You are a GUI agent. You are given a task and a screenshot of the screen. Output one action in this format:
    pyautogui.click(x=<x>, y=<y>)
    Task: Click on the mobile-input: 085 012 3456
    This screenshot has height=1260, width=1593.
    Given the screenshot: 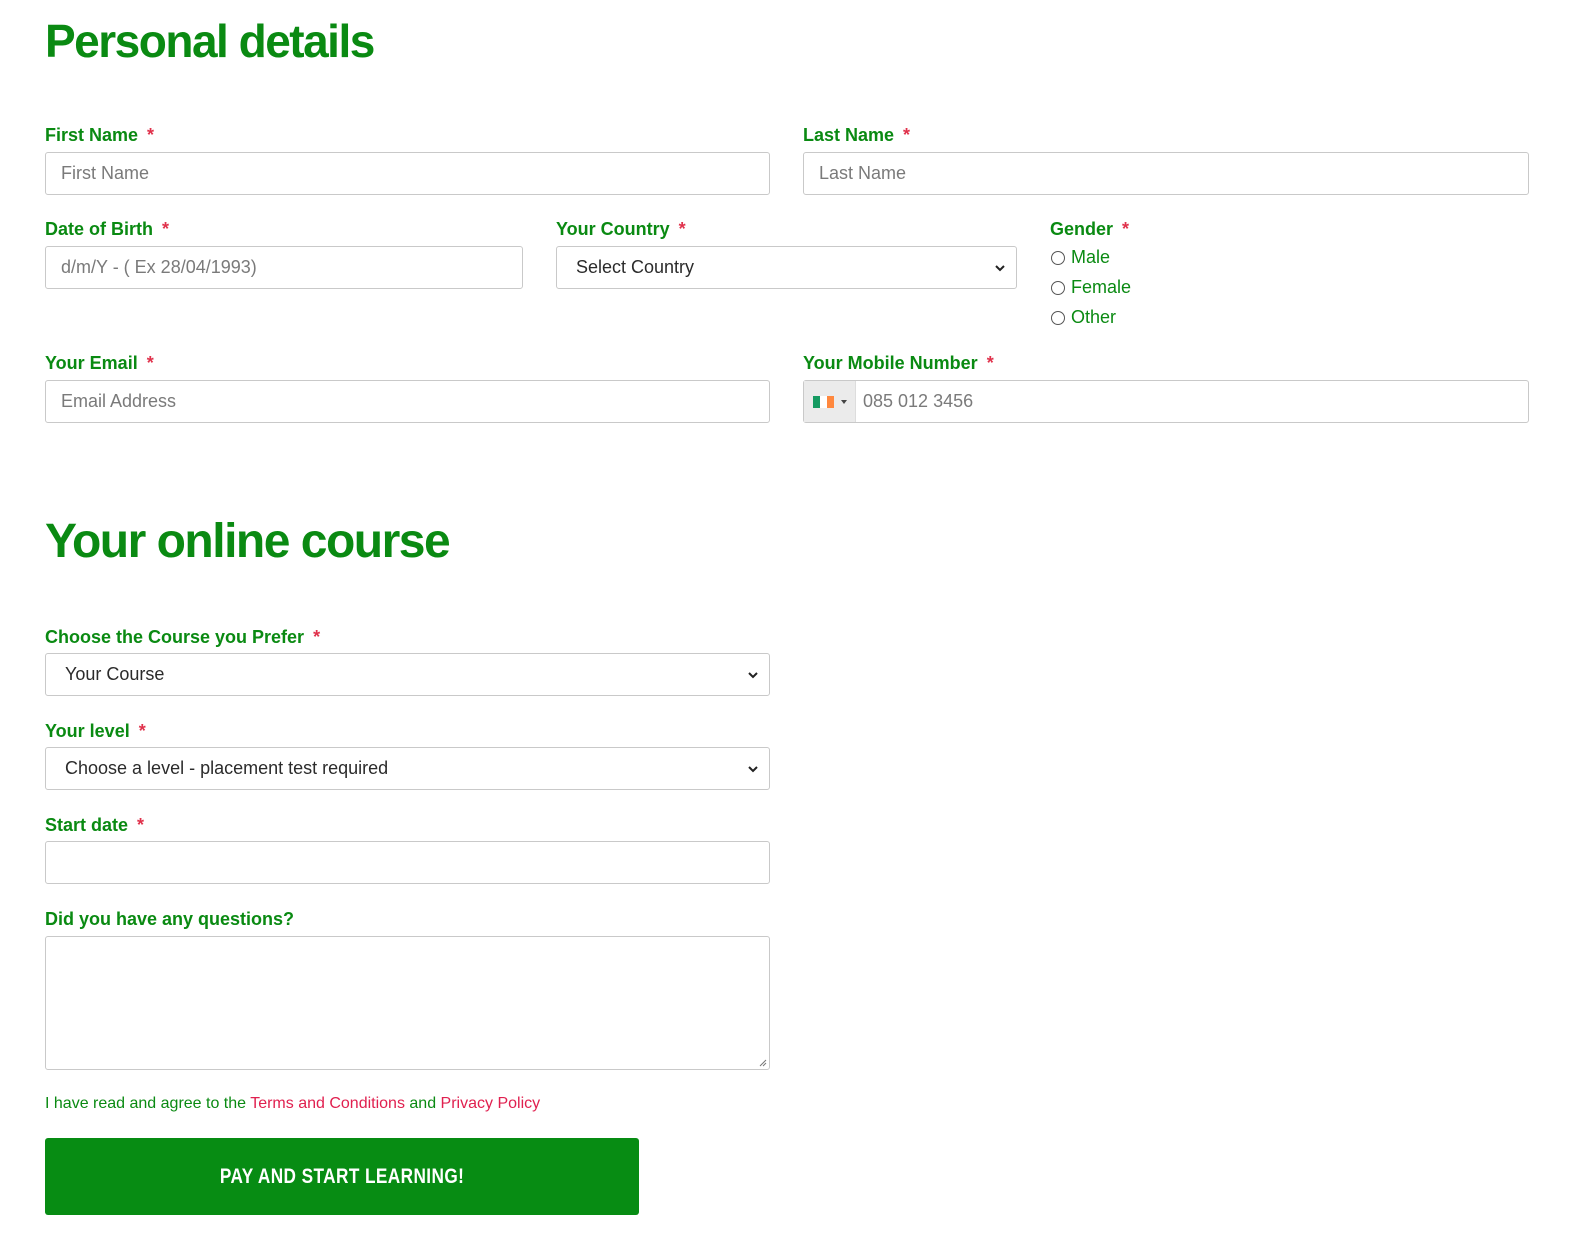 What is the action you would take?
    pyautogui.click(x=1166, y=401)
    